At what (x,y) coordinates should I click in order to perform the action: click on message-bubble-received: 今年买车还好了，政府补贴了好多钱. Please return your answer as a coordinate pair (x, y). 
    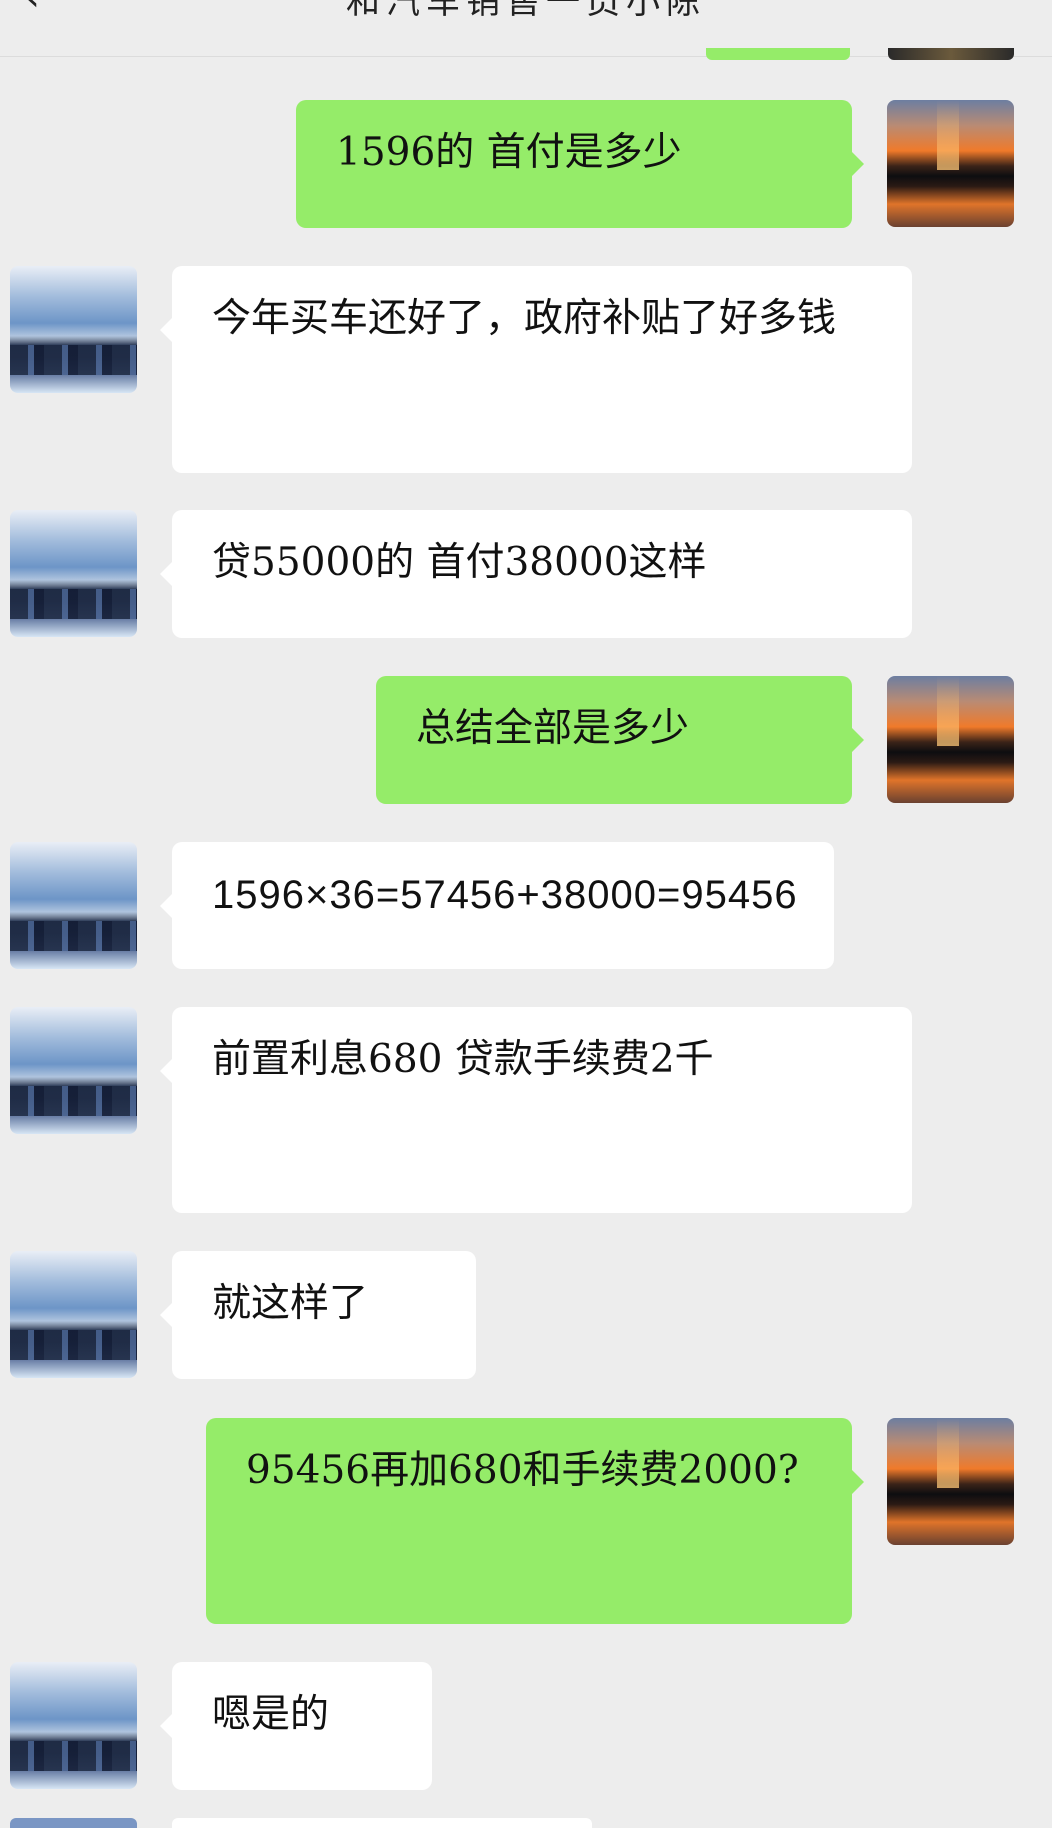
    Looking at the image, I should click on (536, 369).